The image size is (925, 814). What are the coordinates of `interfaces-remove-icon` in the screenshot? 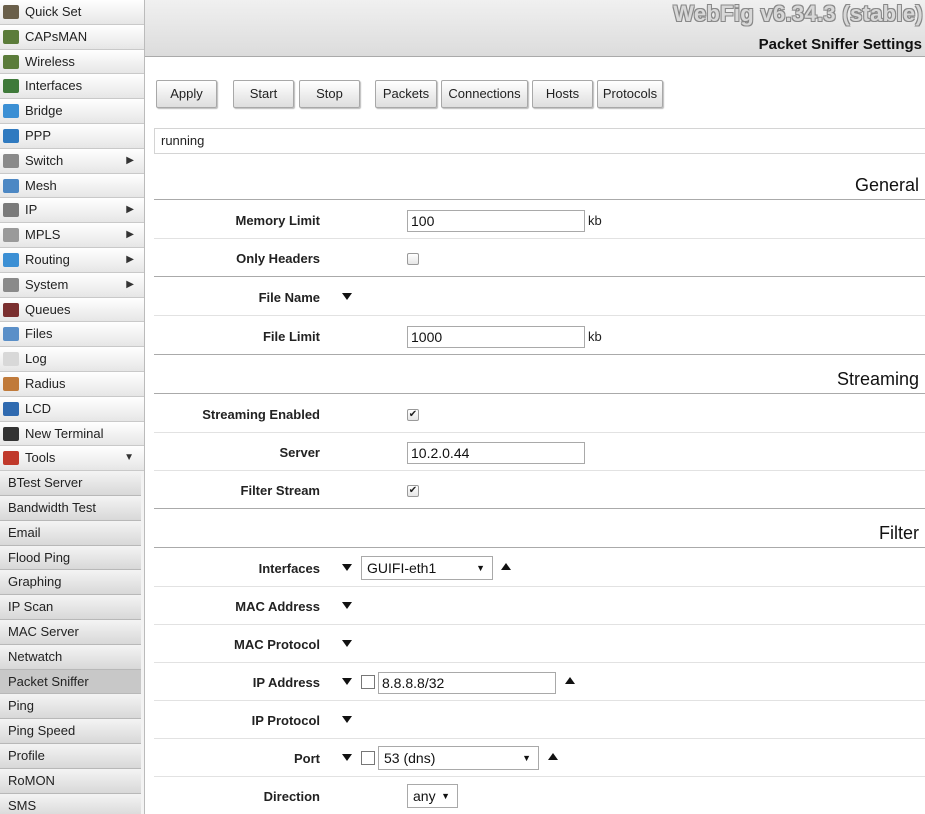 It's located at (506, 566).